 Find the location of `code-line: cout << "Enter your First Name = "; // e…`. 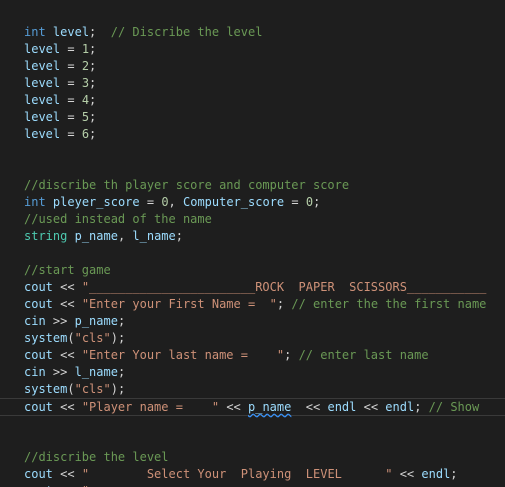

code-line: cout << "Enter your First Name = "; // e… is located at coordinates (252, 304).